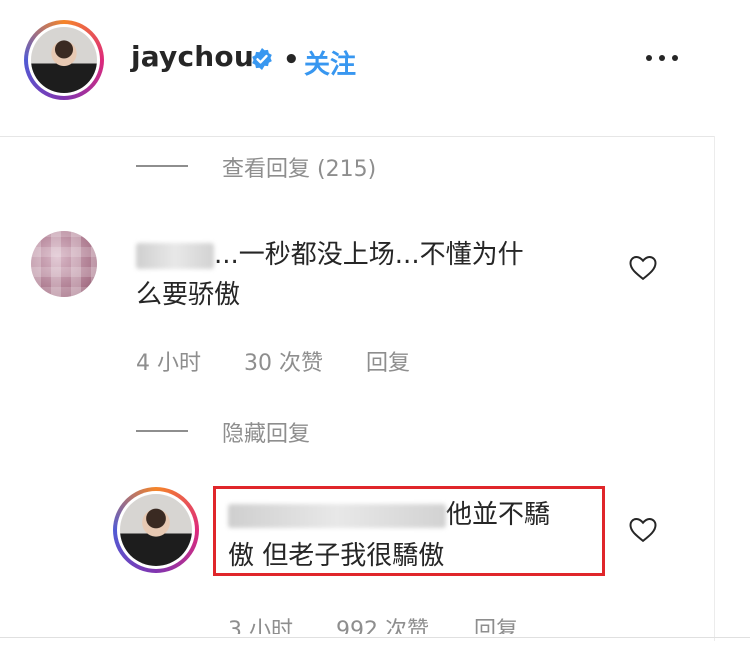 The image size is (750, 665). I want to click on avatar-inner, so click(64, 60).